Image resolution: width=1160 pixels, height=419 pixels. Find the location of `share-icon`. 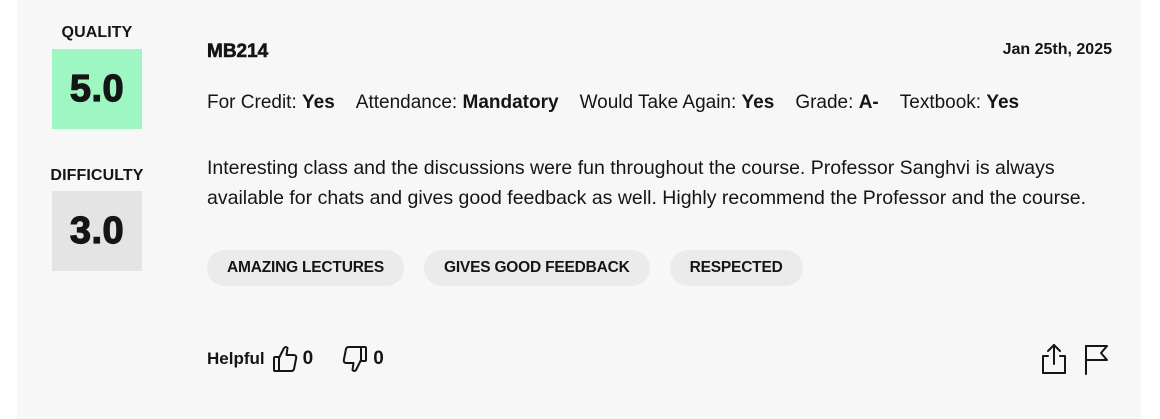

share-icon is located at coordinates (1054, 359).